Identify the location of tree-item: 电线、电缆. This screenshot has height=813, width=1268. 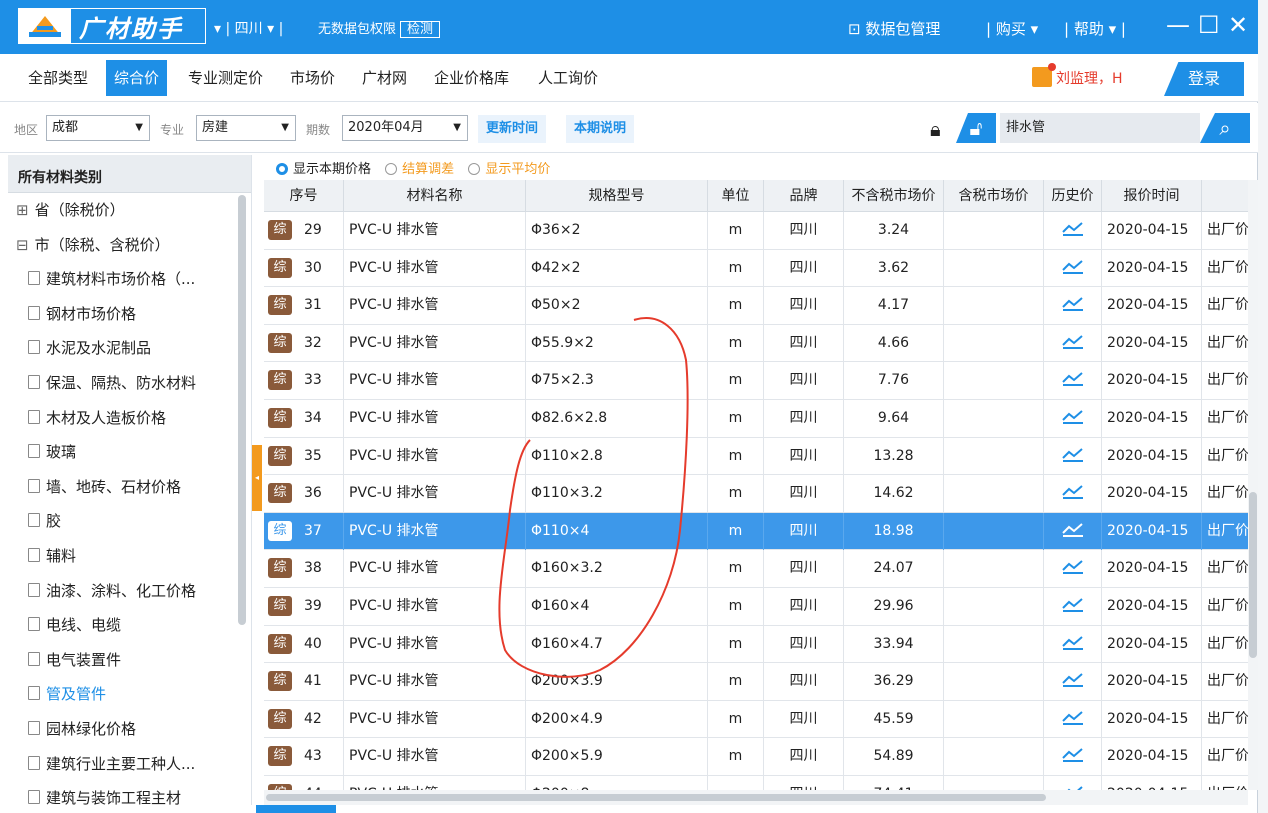
(129, 625).